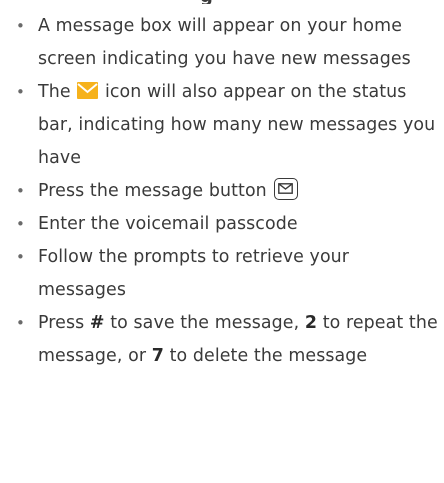 The image size is (444, 483). Describe the element at coordinates (157, 356) in the screenshot. I see `key-seven: 7` at that location.